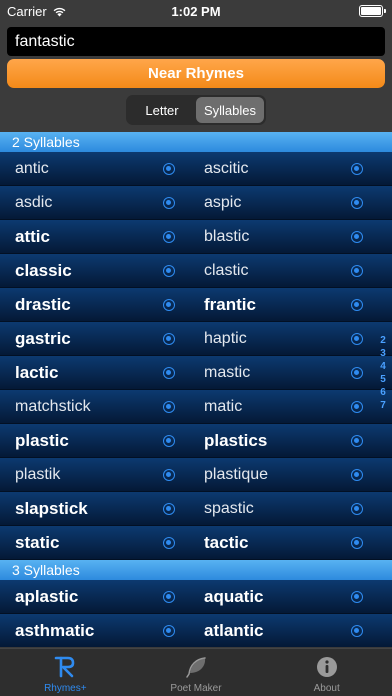 This screenshot has height=696, width=392. Describe the element at coordinates (94, 169) in the screenshot. I see `word-cell: antic` at that location.